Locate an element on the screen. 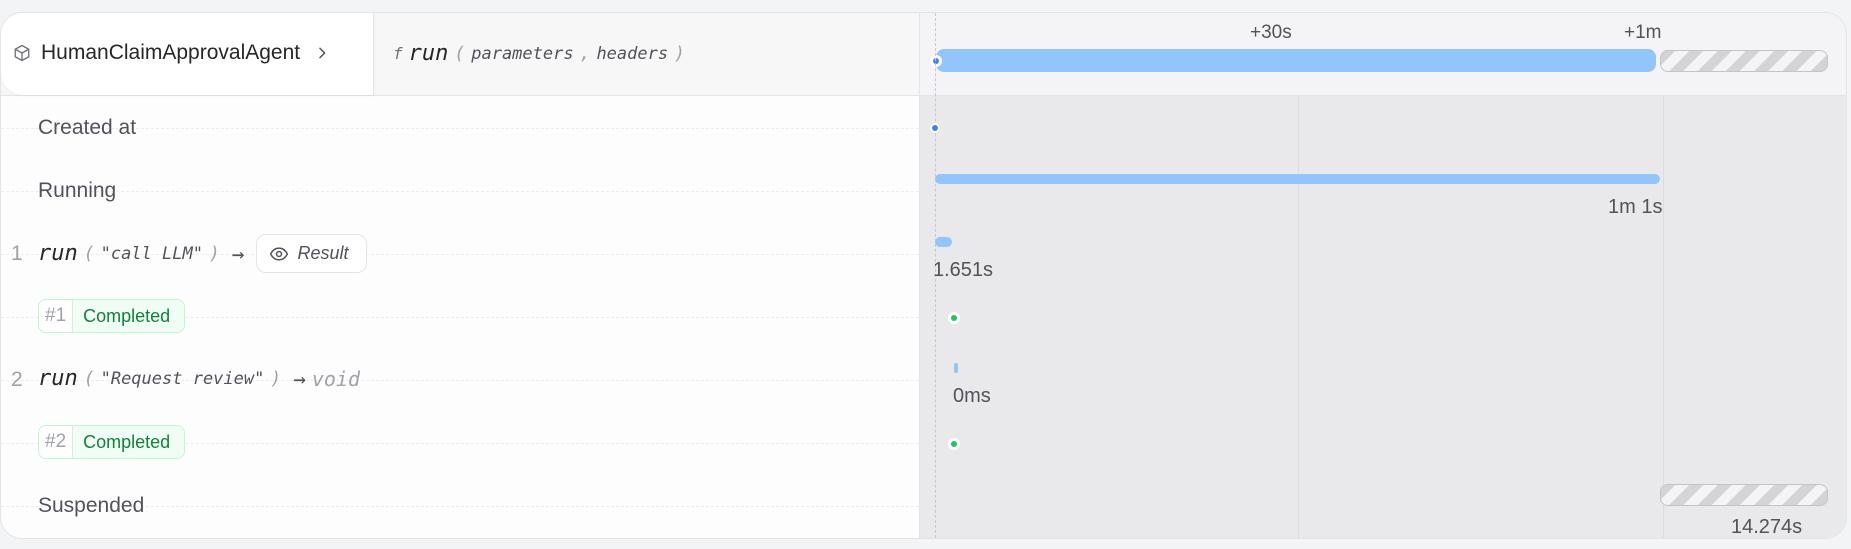 The height and width of the screenshot is (549, 1851). created-at-label: Created at is located at coordinates (87, 127).